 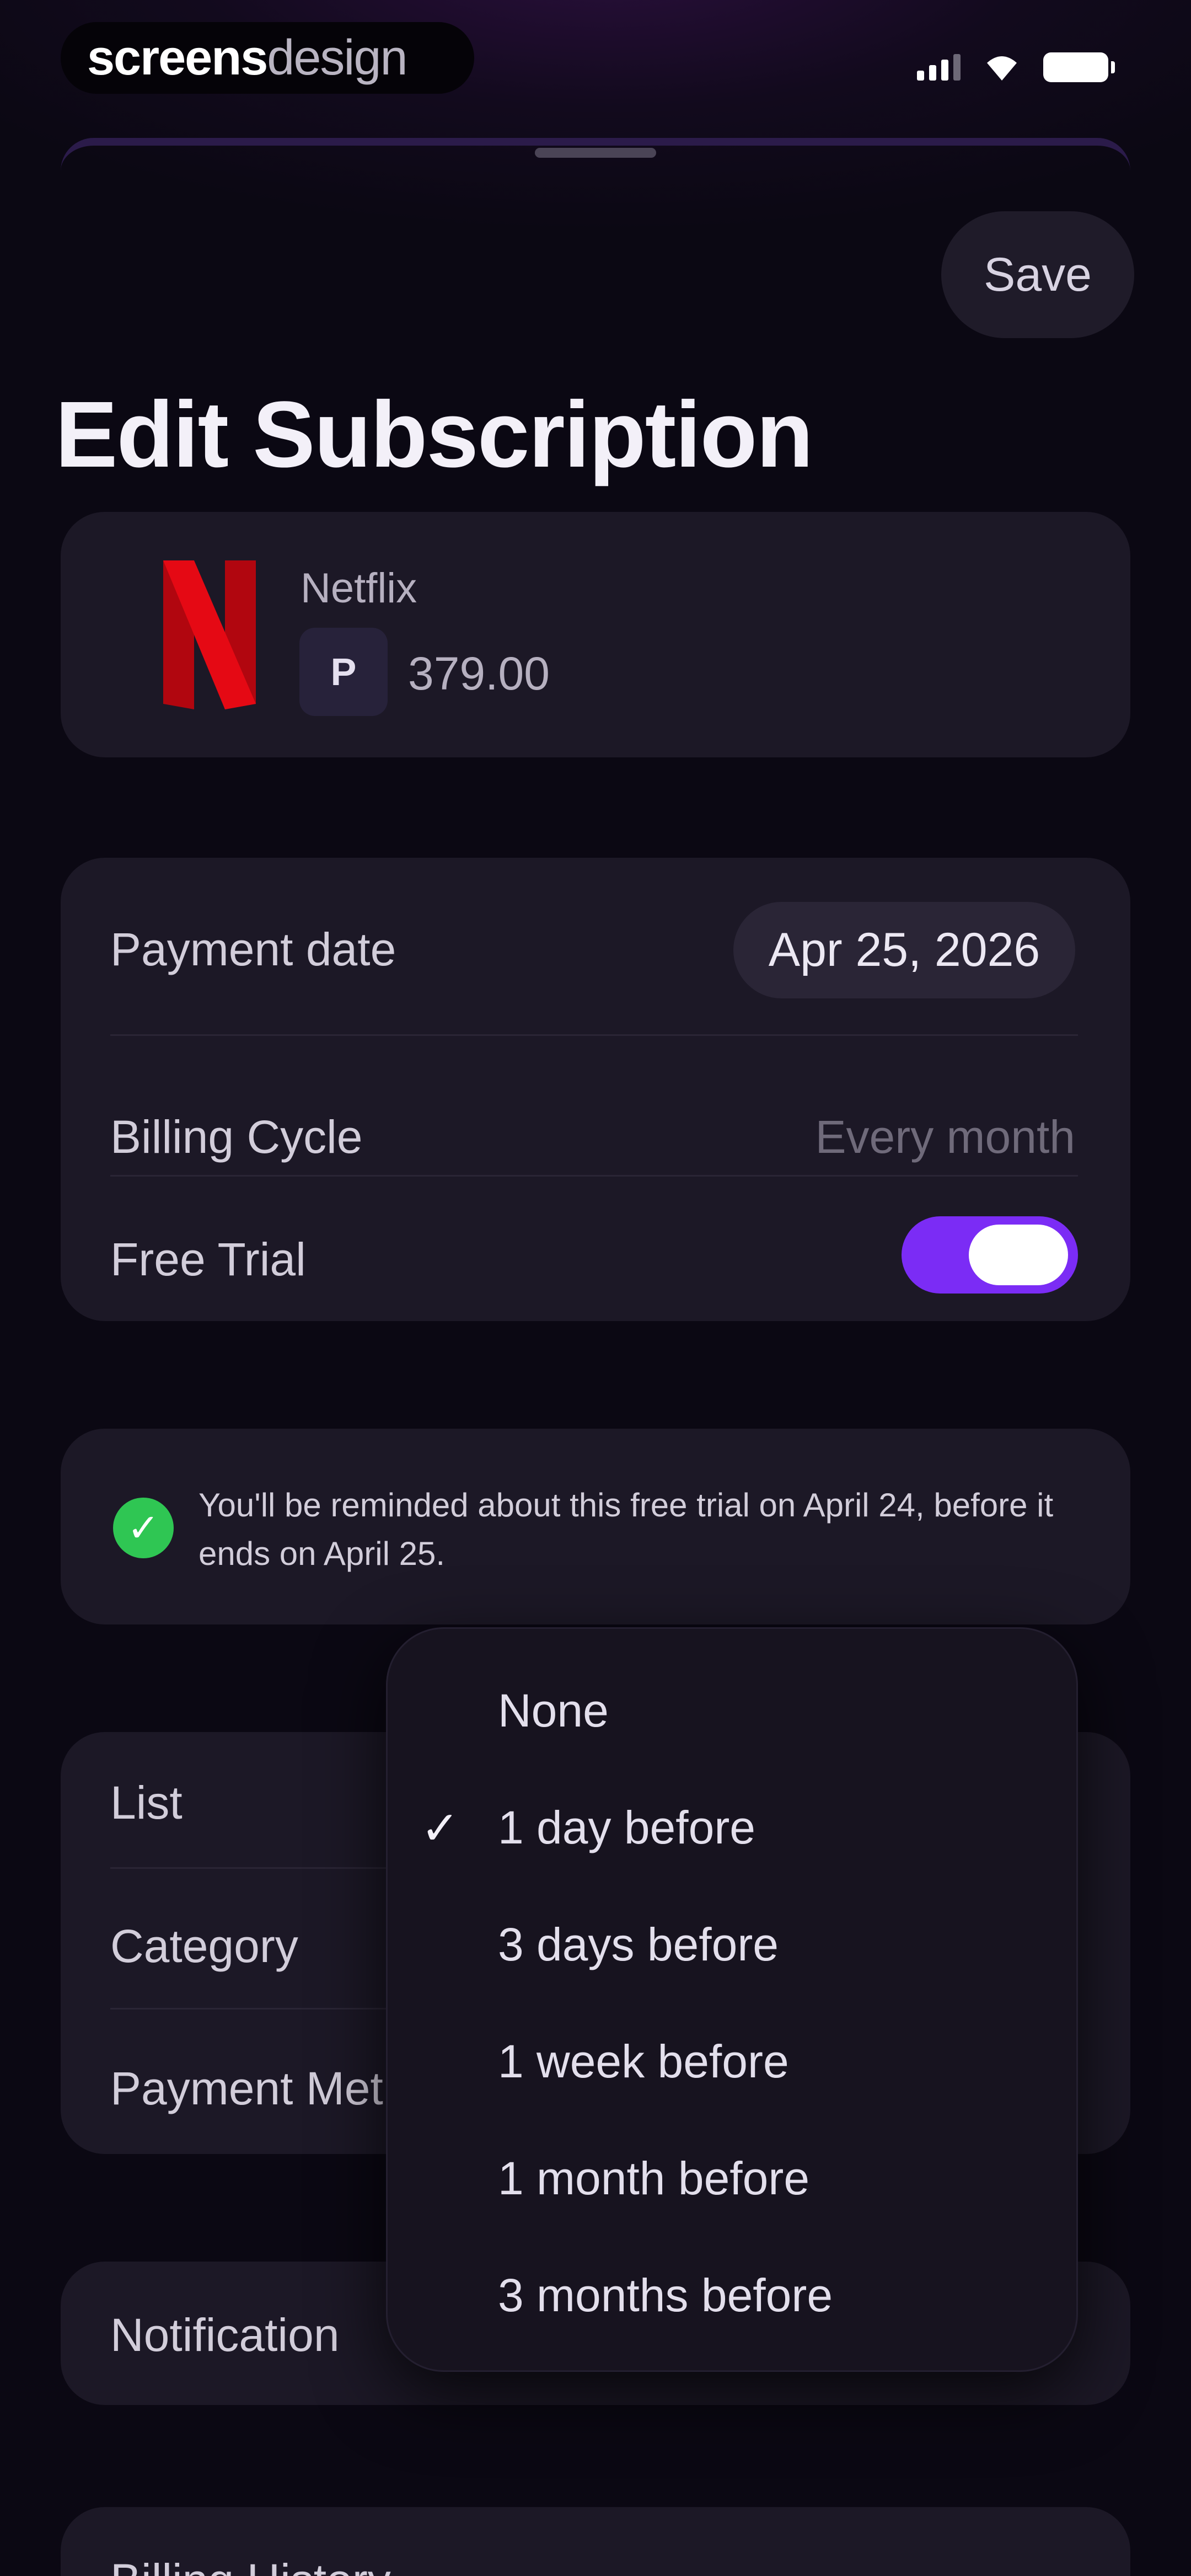 What do you see at coordinates (945, 1137) in the screenshot?
I see `billing-cycle-value: Every month` at bounding box center [945, 1137].